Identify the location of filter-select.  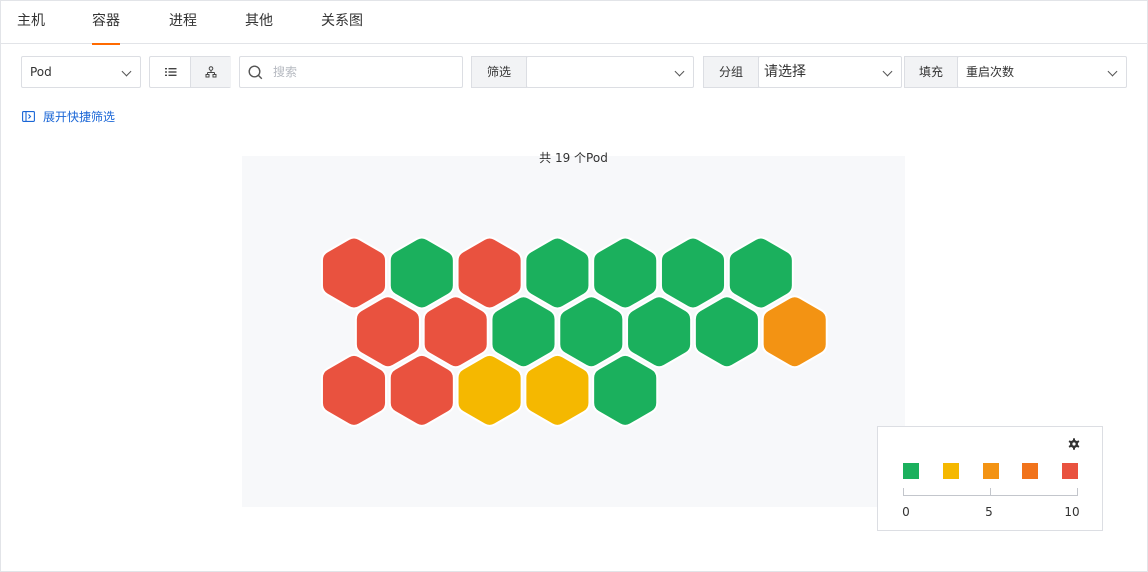
(610, 72).